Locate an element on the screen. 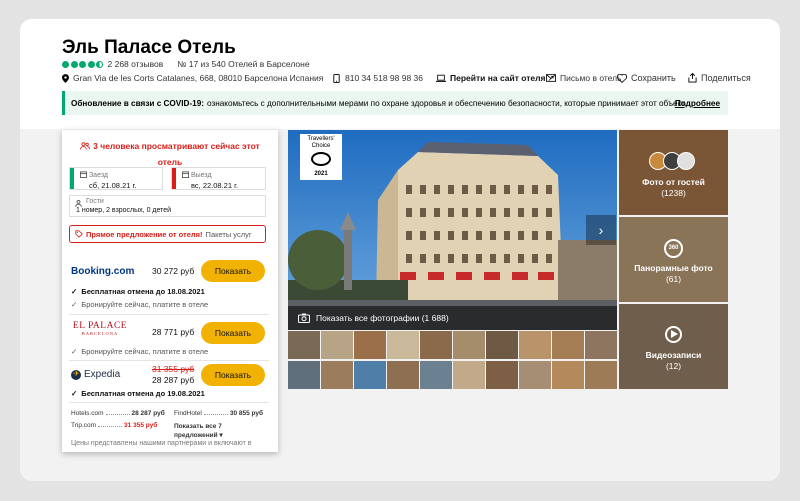 The width and height of the screenshot is (800, 501). panorama-tile: 360 Панорамные фото (61) is located at coordinates (673, 259).